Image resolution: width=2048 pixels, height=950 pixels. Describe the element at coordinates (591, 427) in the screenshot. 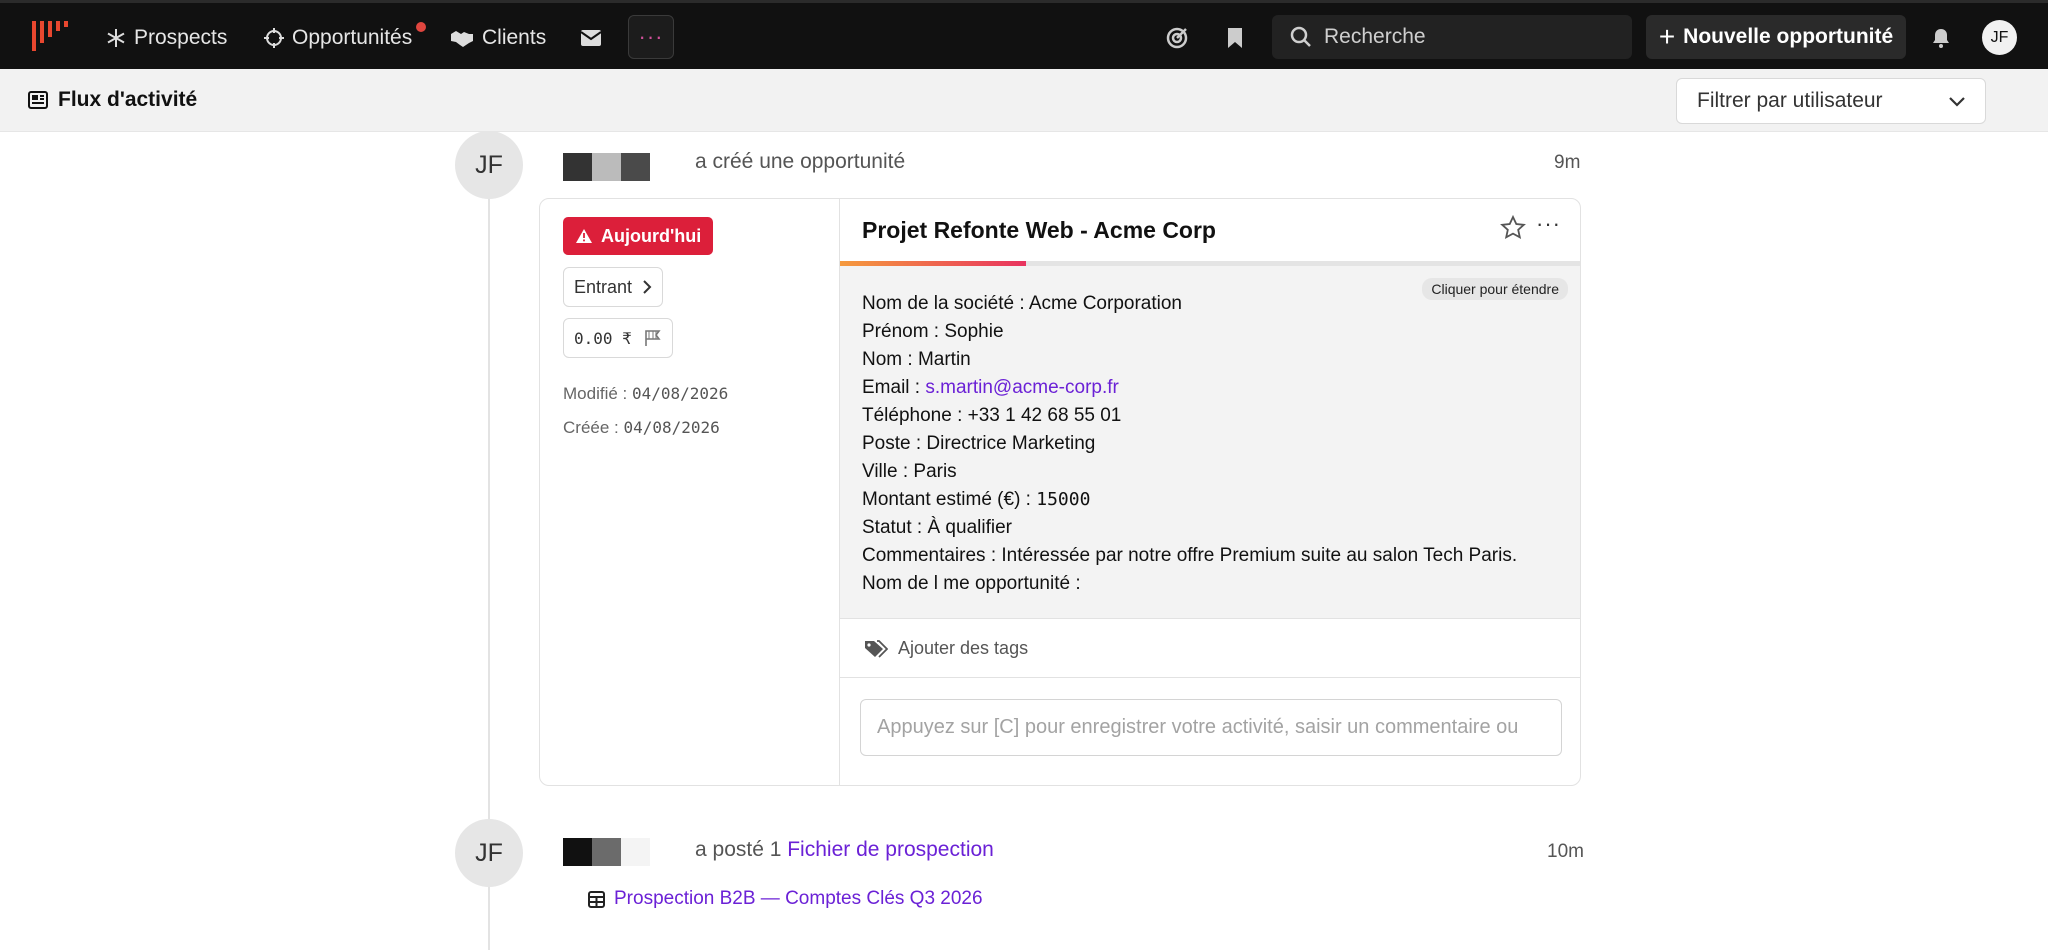

I see `created-label: Créée :` at that location.